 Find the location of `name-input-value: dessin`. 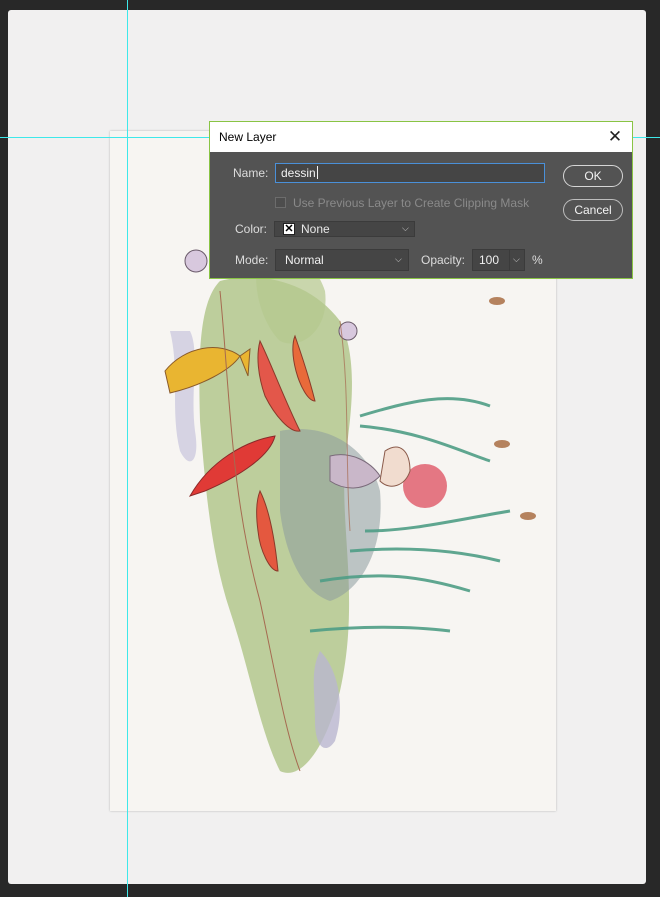

name-input-value: dessin is located at coordinates (298, 173).